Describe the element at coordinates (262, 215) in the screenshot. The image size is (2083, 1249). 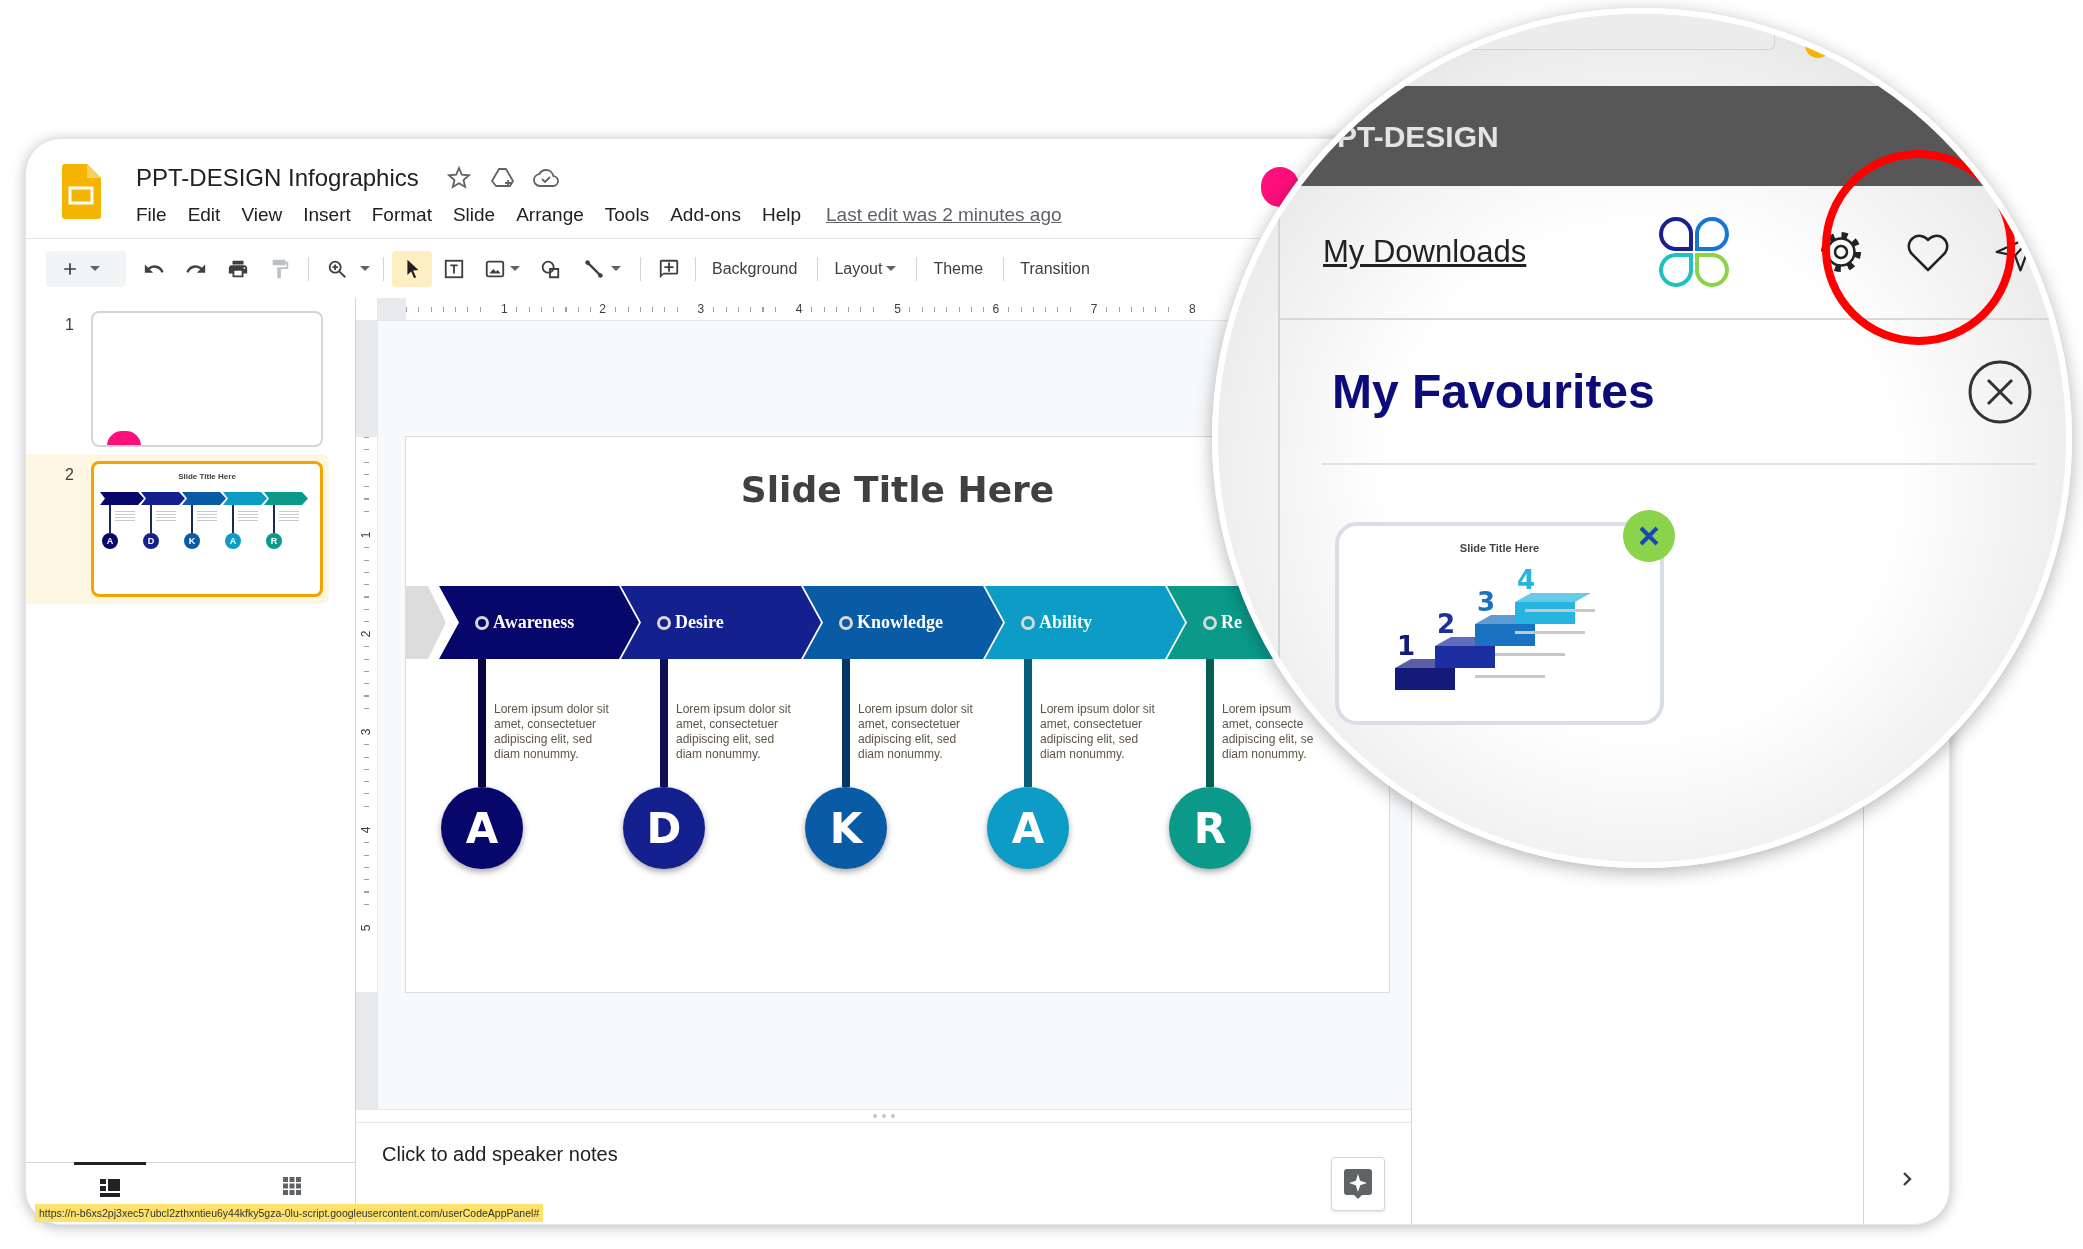
I see `menu-item: View` at that location.